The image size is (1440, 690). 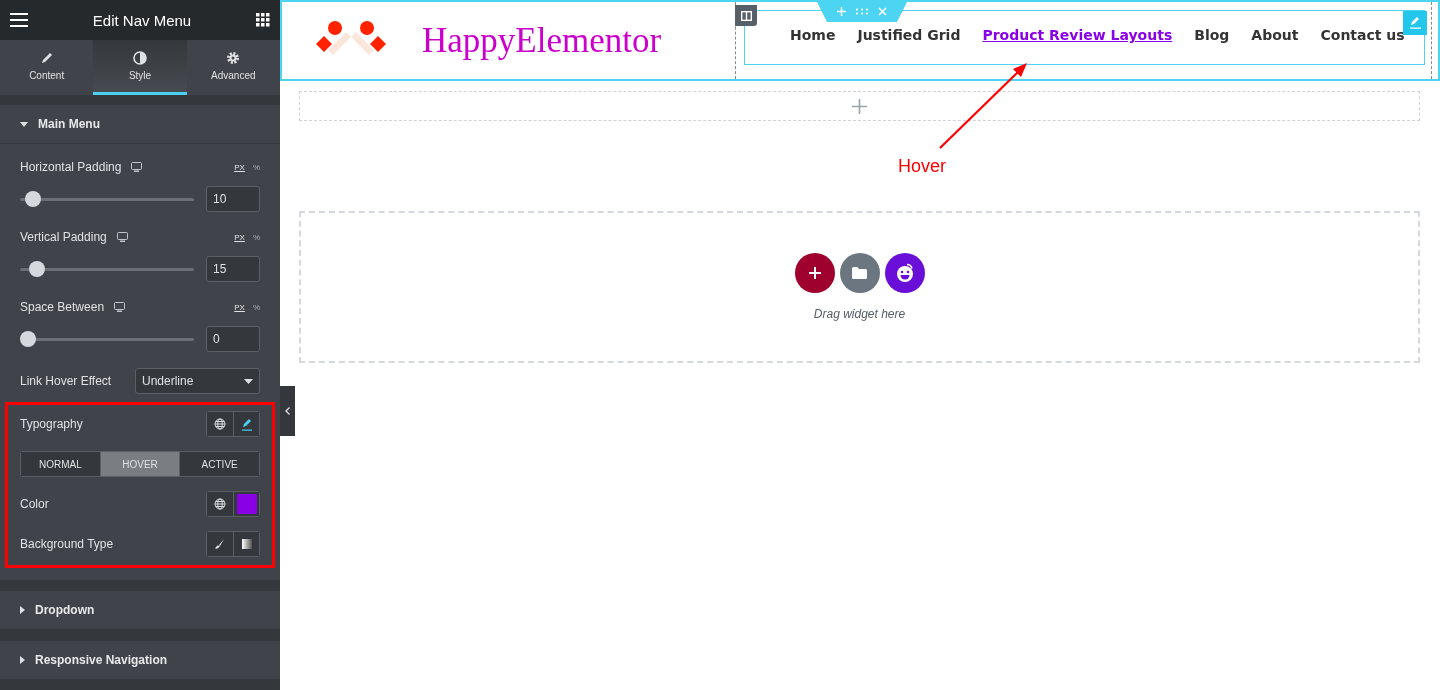 I want to click on number-field: 0, so click(x=233, y=339).